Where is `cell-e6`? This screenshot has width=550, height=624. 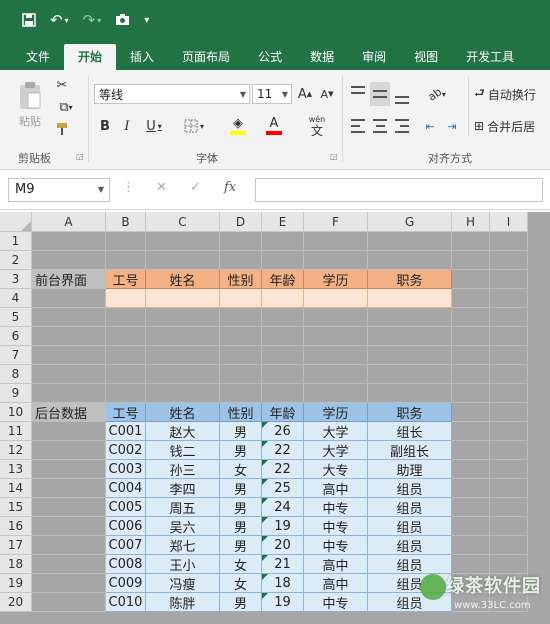
cell-e6 is located at coordinates (283, 336).